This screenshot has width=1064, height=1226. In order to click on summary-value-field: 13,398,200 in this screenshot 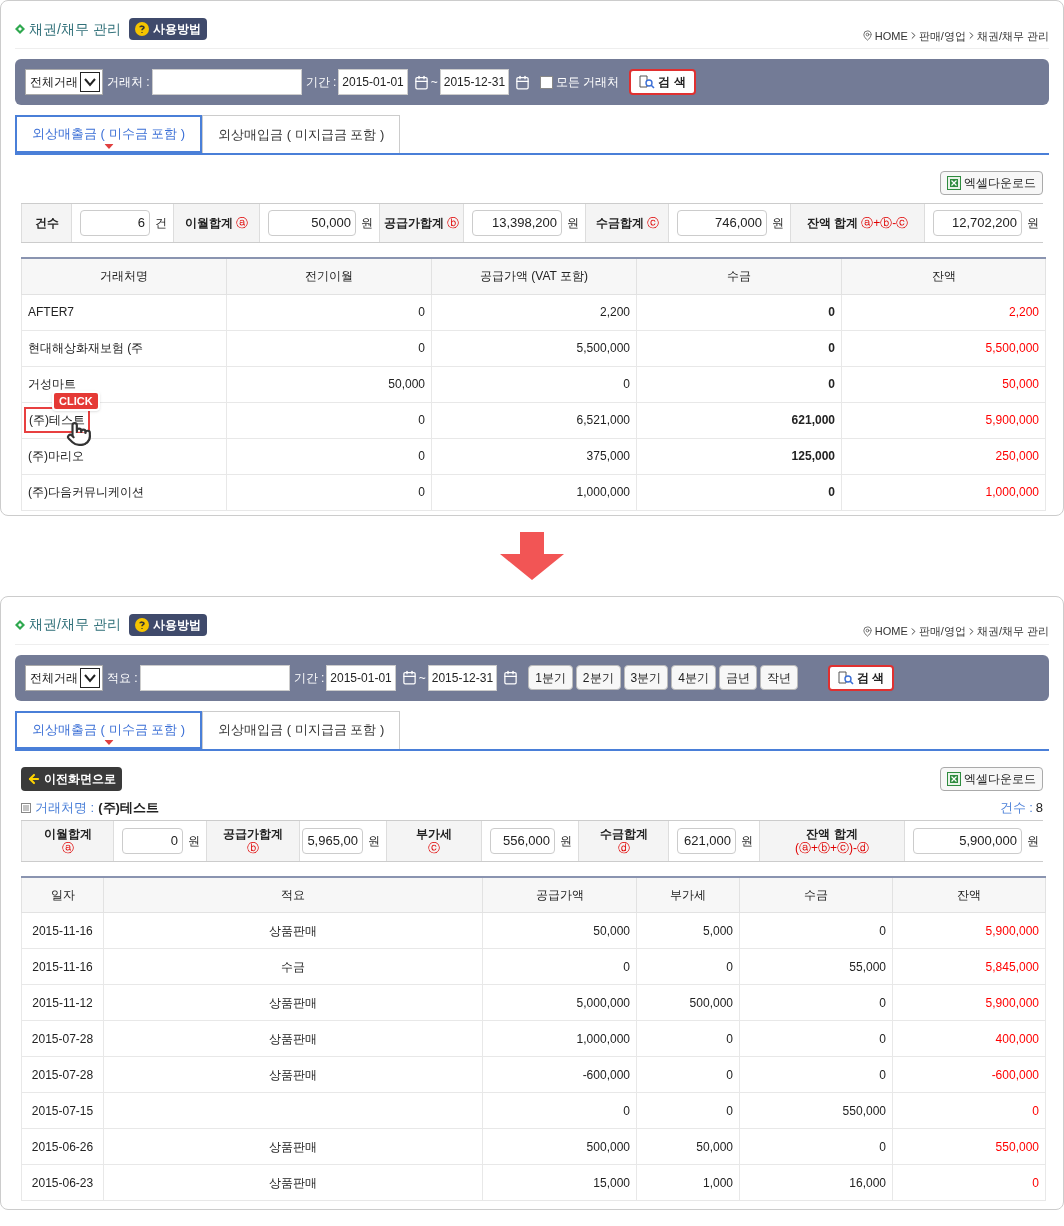, I will do `click(517, 223)`.